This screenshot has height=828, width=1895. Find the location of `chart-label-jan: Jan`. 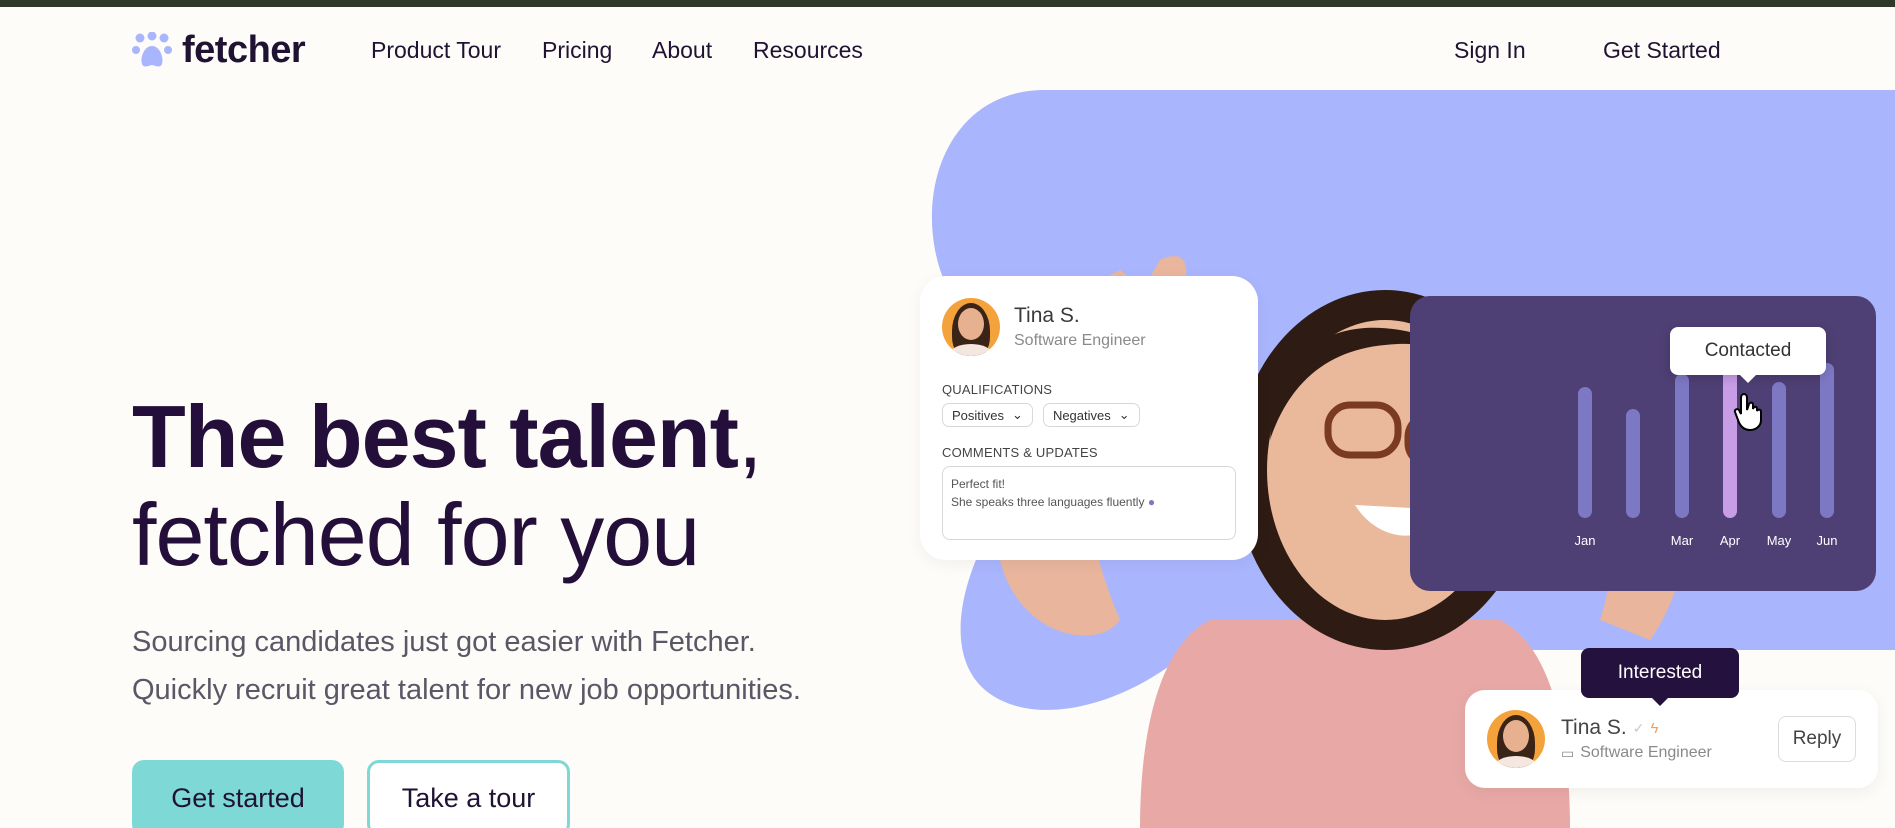

chart-label-jan: Jan is located at coordinates (1585, 540).